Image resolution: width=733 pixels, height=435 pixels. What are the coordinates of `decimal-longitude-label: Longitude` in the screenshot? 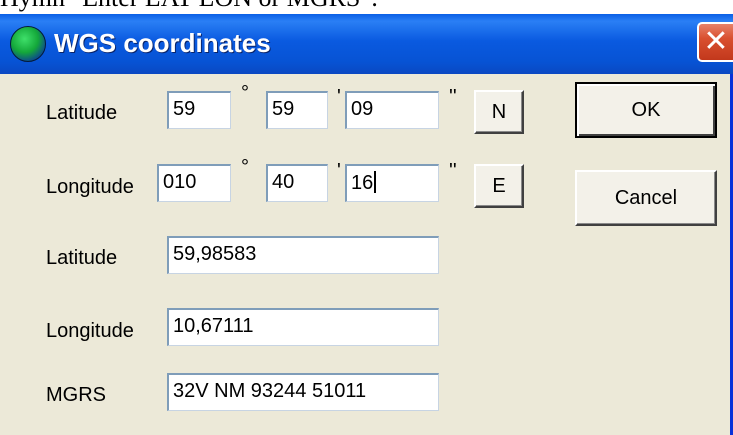 It's located at (90, 331).